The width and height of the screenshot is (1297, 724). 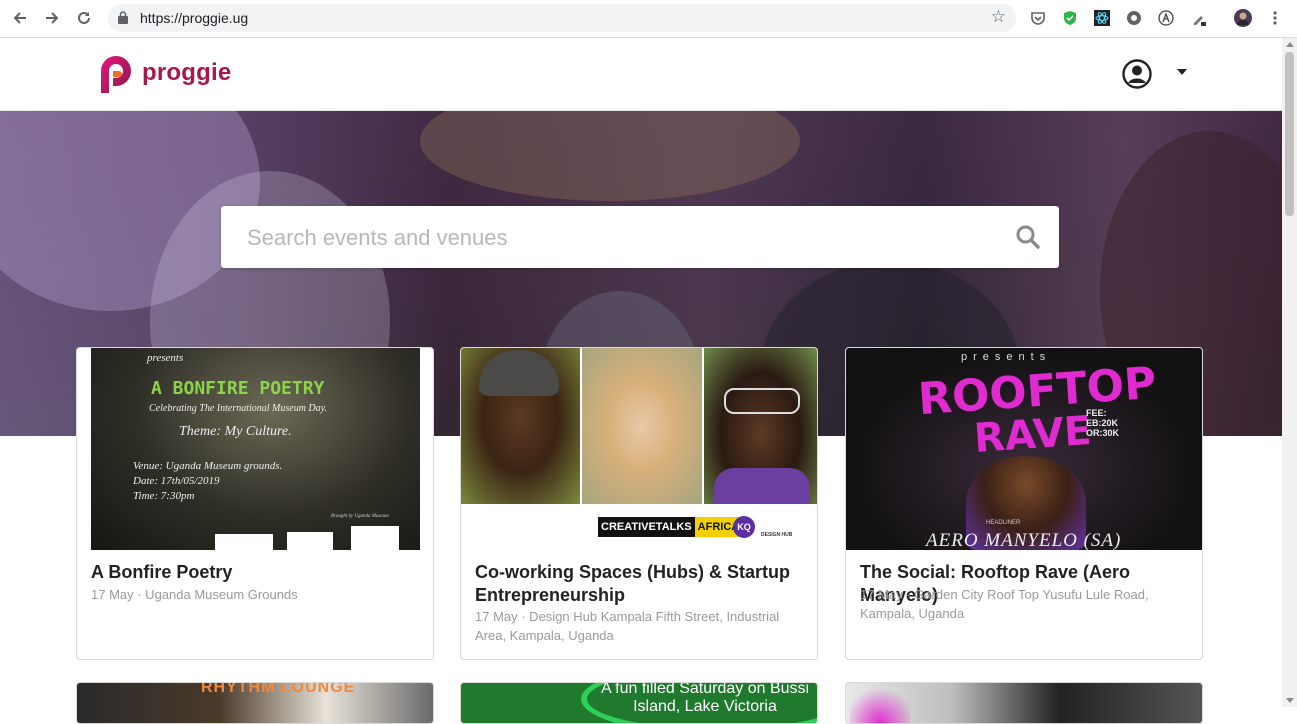 I want to click on browser-toolbar: https://proggie.ug ☆, so click(x=648, y=19).